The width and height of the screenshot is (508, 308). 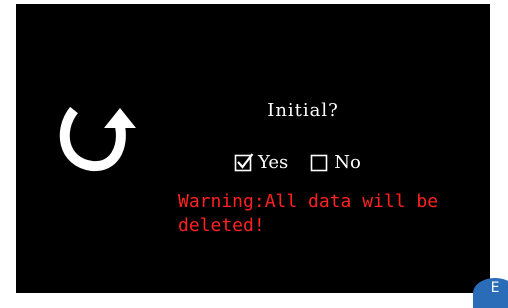 I want to click on corner-badge: E, so click(x=490, y=293).